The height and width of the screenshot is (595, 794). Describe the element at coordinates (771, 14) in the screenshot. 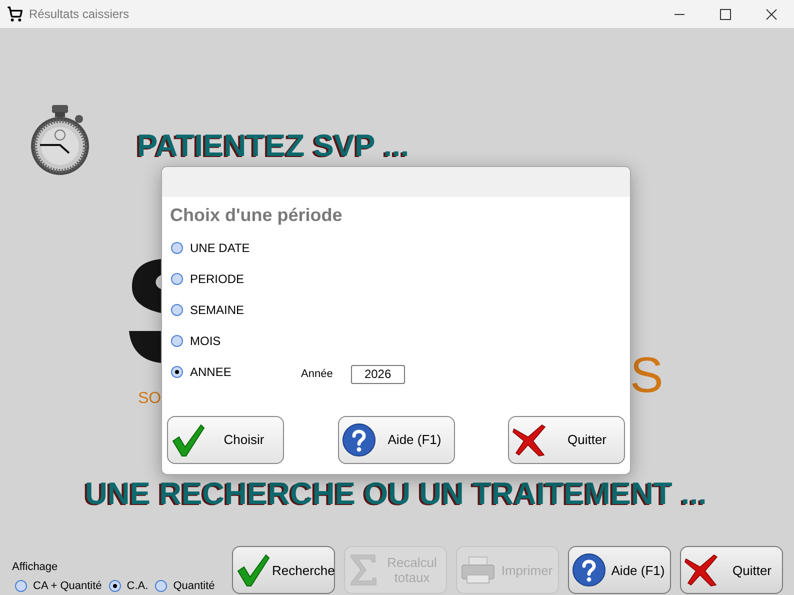

I see `close-icon` at that location.